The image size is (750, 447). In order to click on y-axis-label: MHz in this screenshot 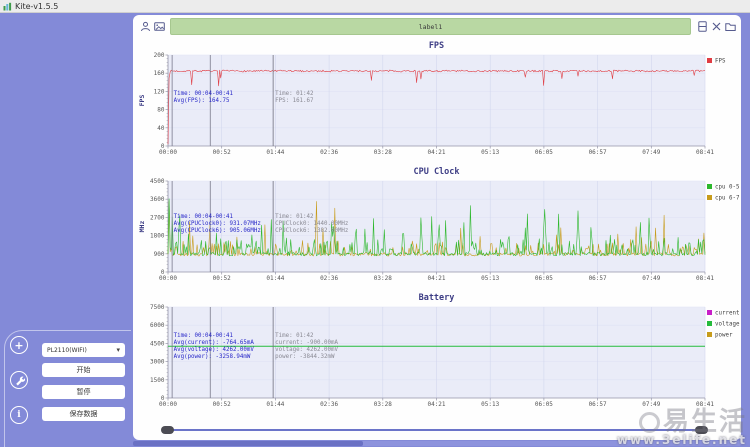, I will do `click(142, 227)`.